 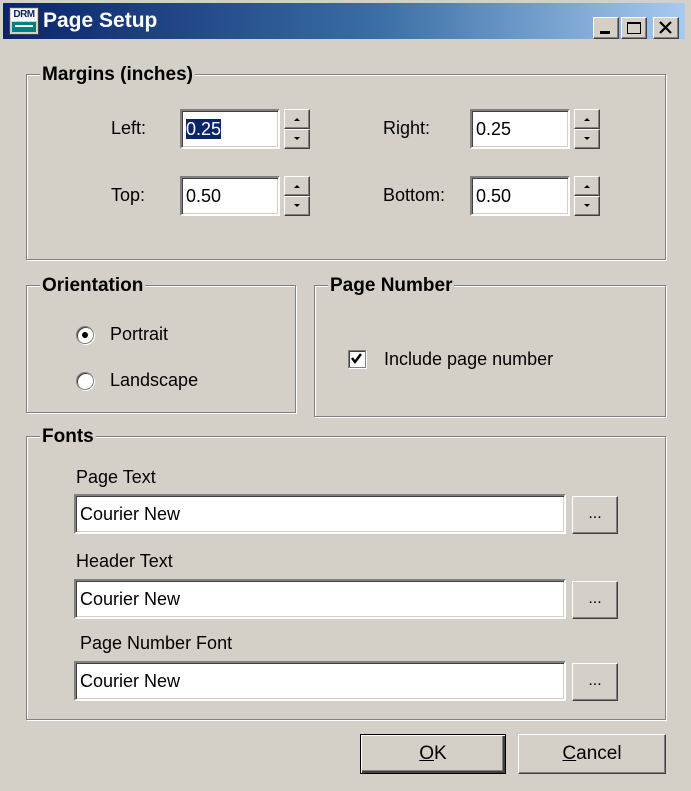 I want to click on page-text-font-input: Courier New, so click(x=320, y=514).